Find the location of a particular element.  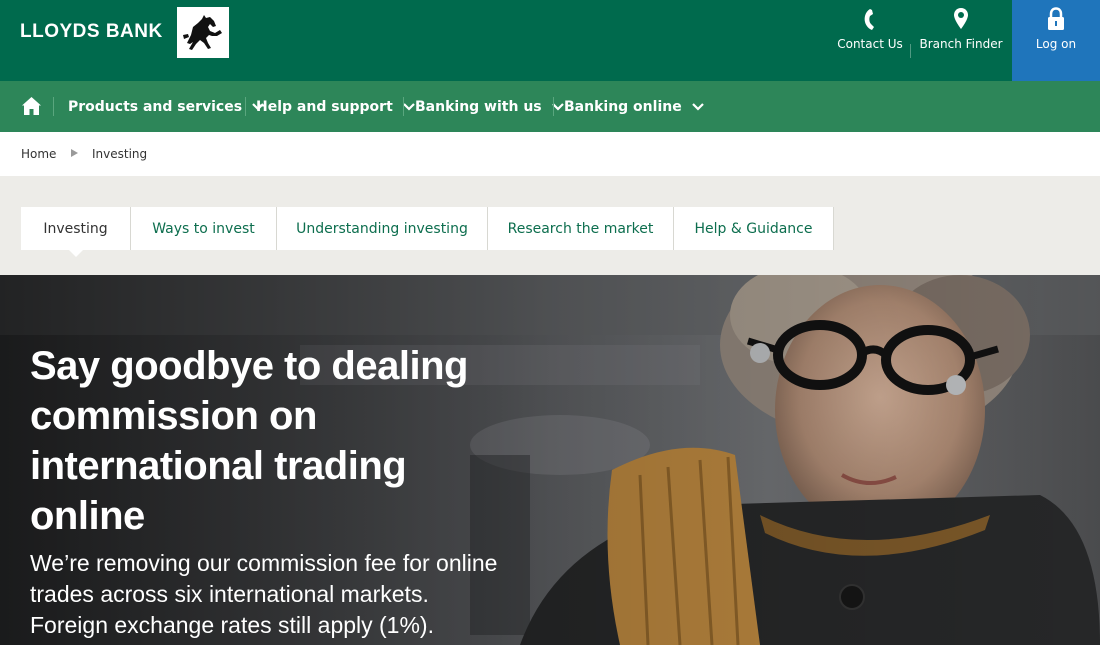

nav-banking-with-us: Banking with us is located at coordinates (489, 106).